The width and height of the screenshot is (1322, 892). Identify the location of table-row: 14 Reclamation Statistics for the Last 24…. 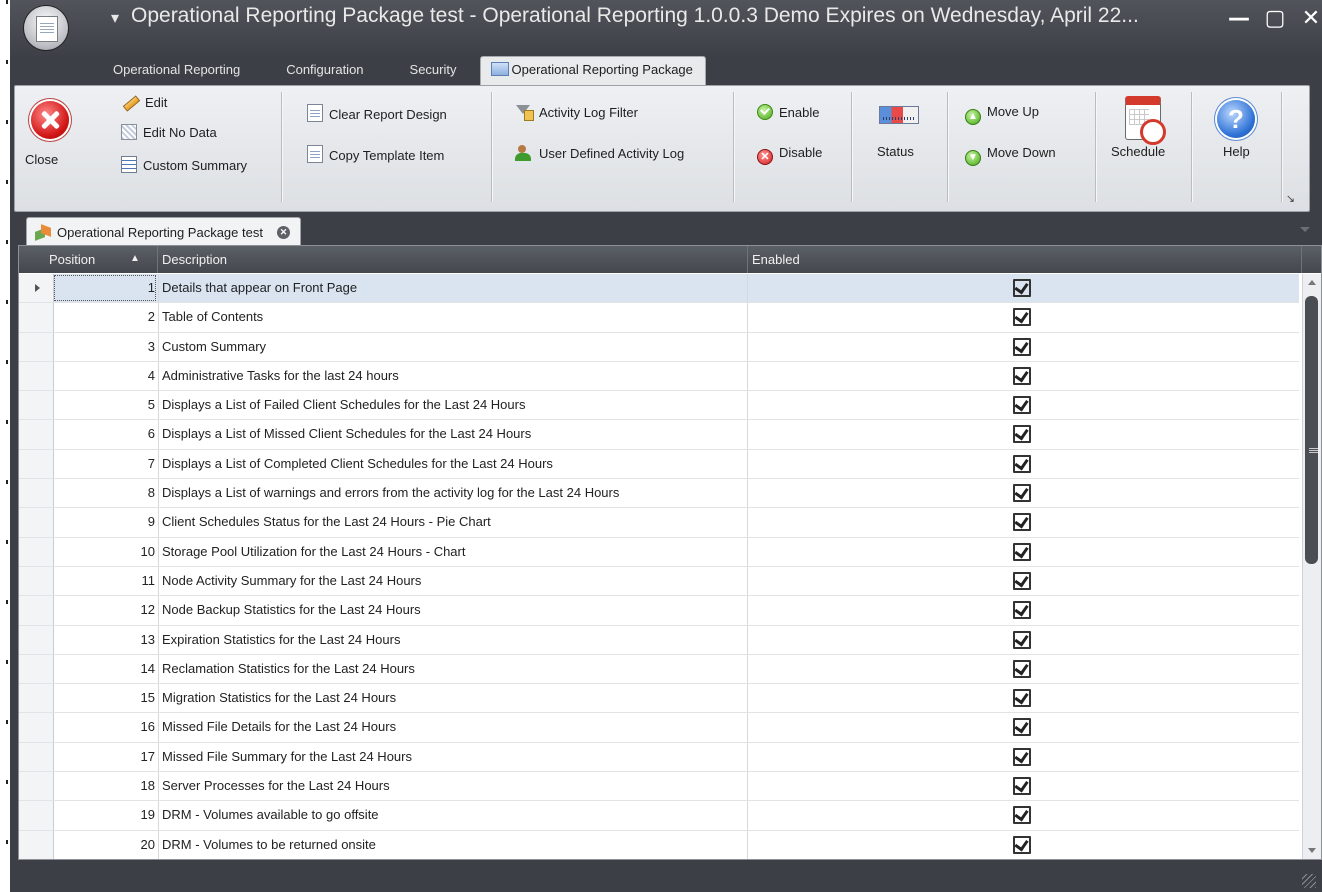
(659, 669).